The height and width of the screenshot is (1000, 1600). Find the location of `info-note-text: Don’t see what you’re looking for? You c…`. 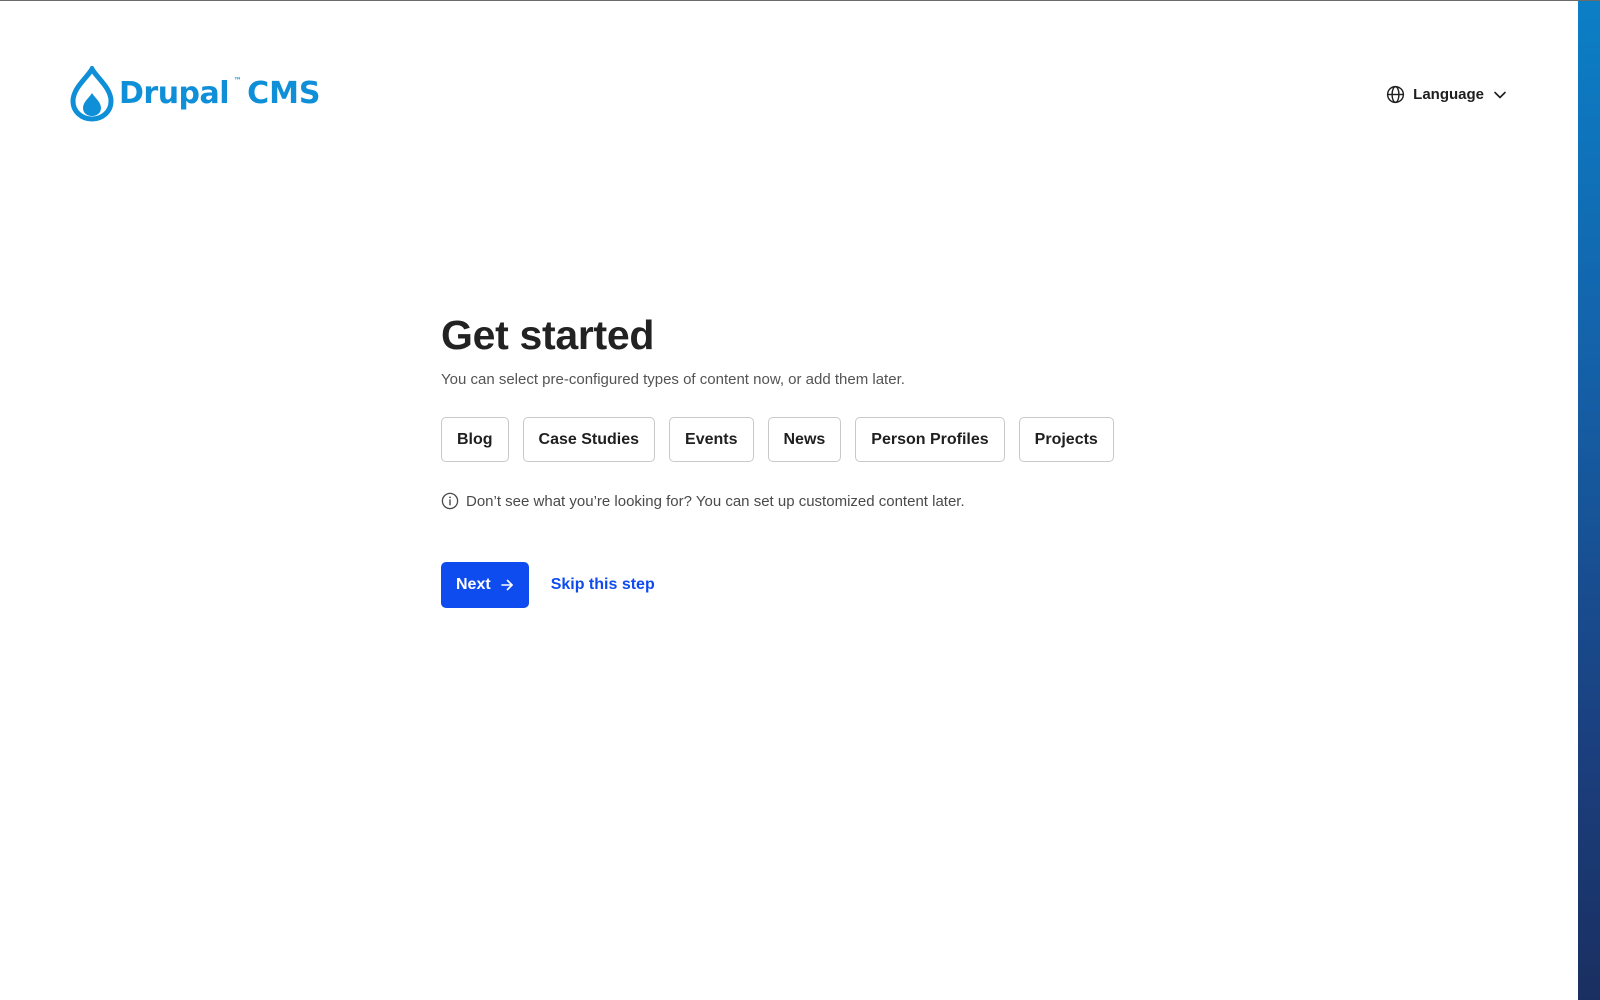

info-note-text: Don’t see what you’re looking for? You c… is located at coordinates (715, 501).